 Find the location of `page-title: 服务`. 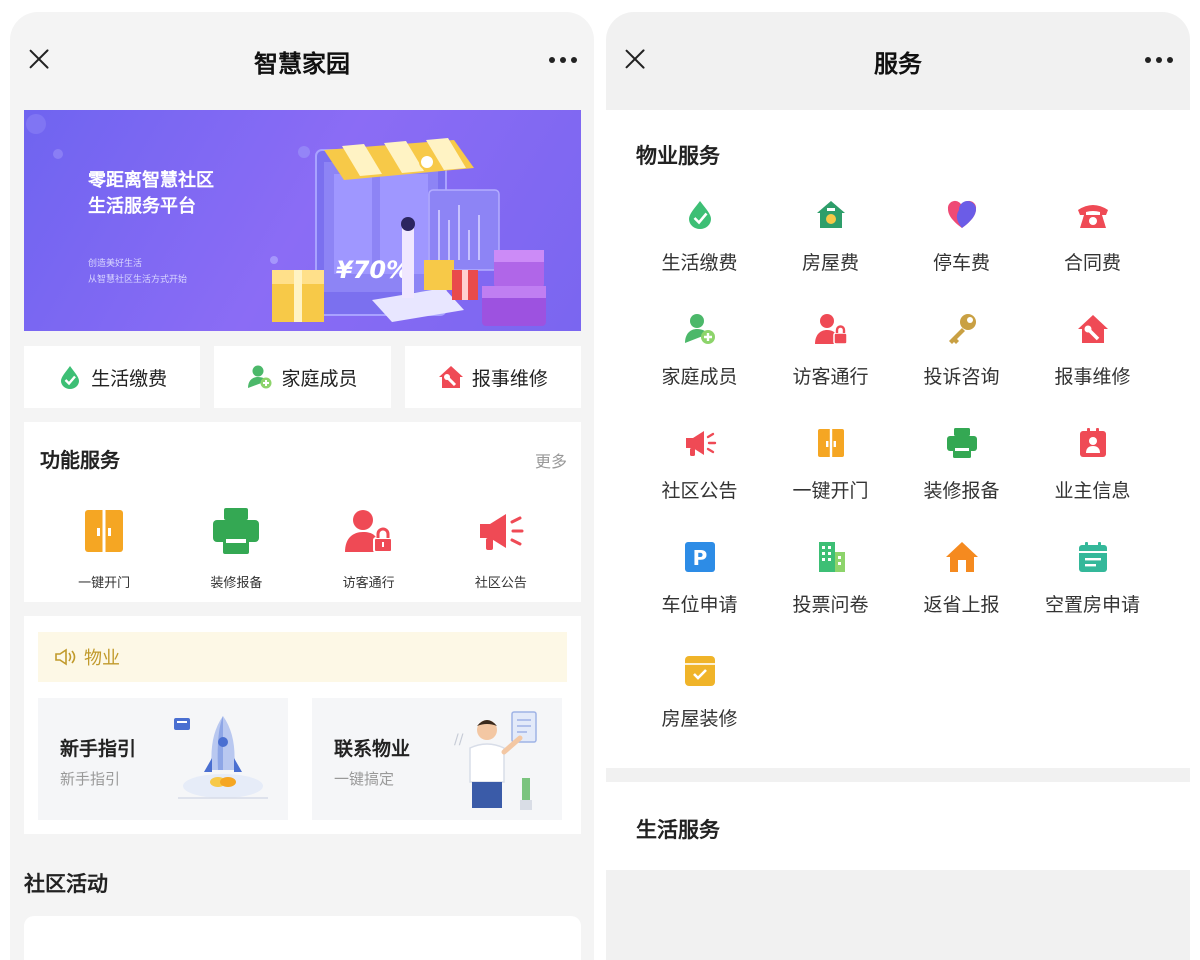

page-title: 服务 is located at coordinates (898, 63).